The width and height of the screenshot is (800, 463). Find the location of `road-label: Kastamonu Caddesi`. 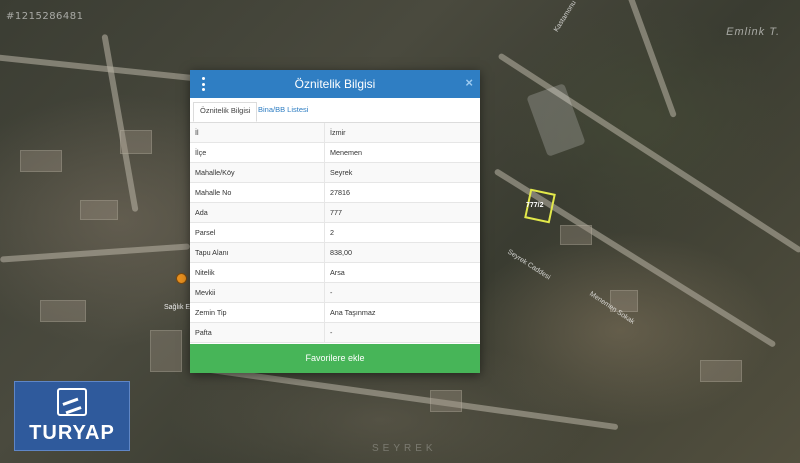

road-label: Kastamonu Caddesi is located at coordinates (573, 17).